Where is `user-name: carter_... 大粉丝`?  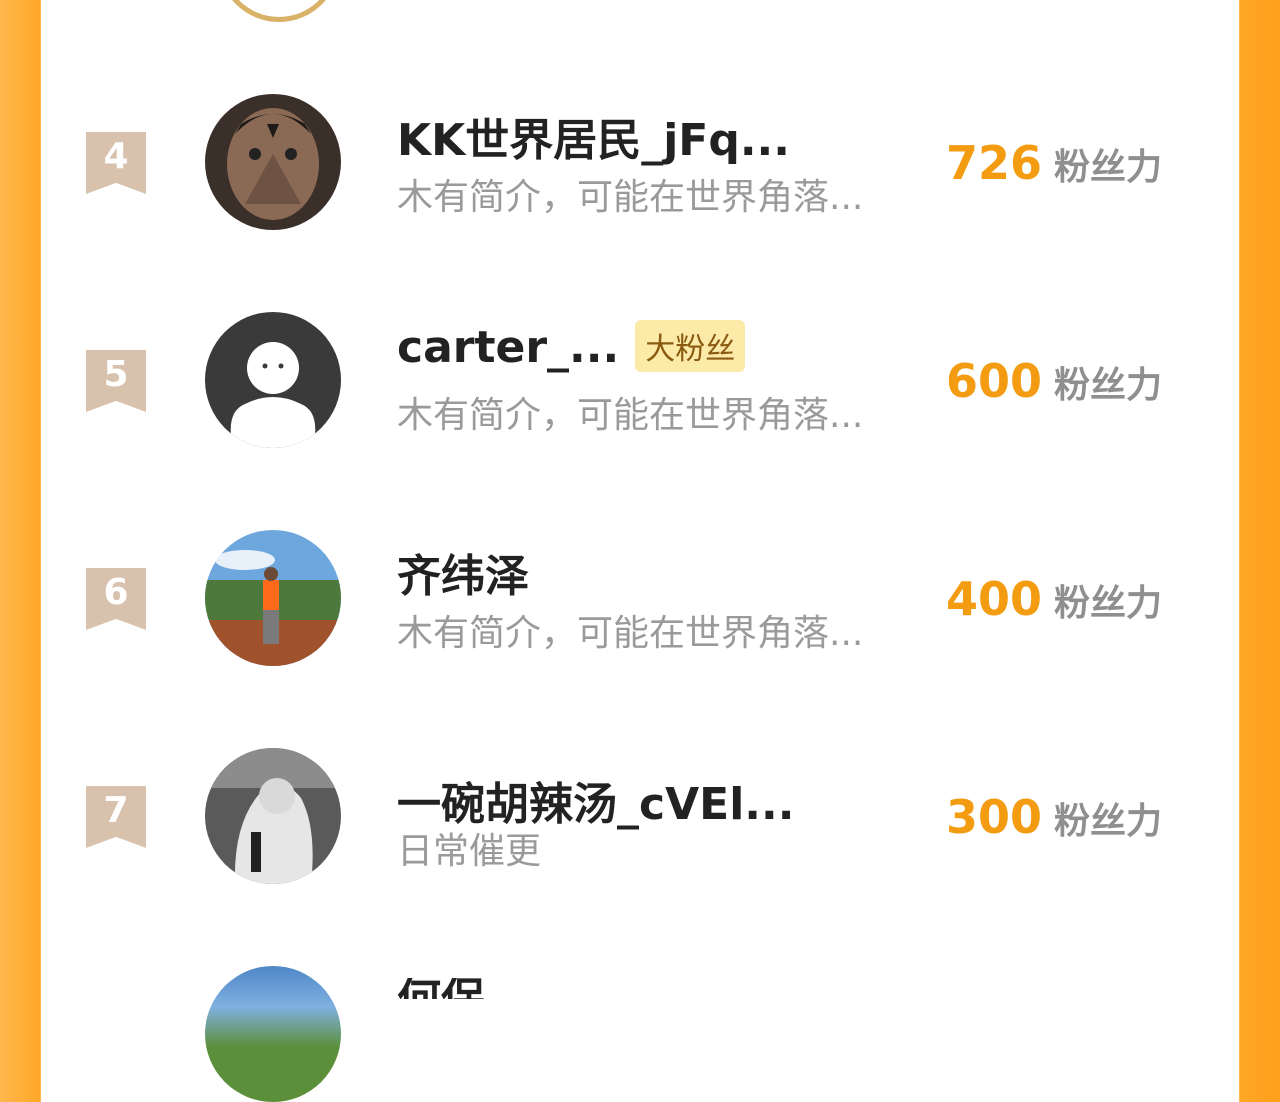 user-name: carter_... 大粉丝 is located at coordinates (571, 348).